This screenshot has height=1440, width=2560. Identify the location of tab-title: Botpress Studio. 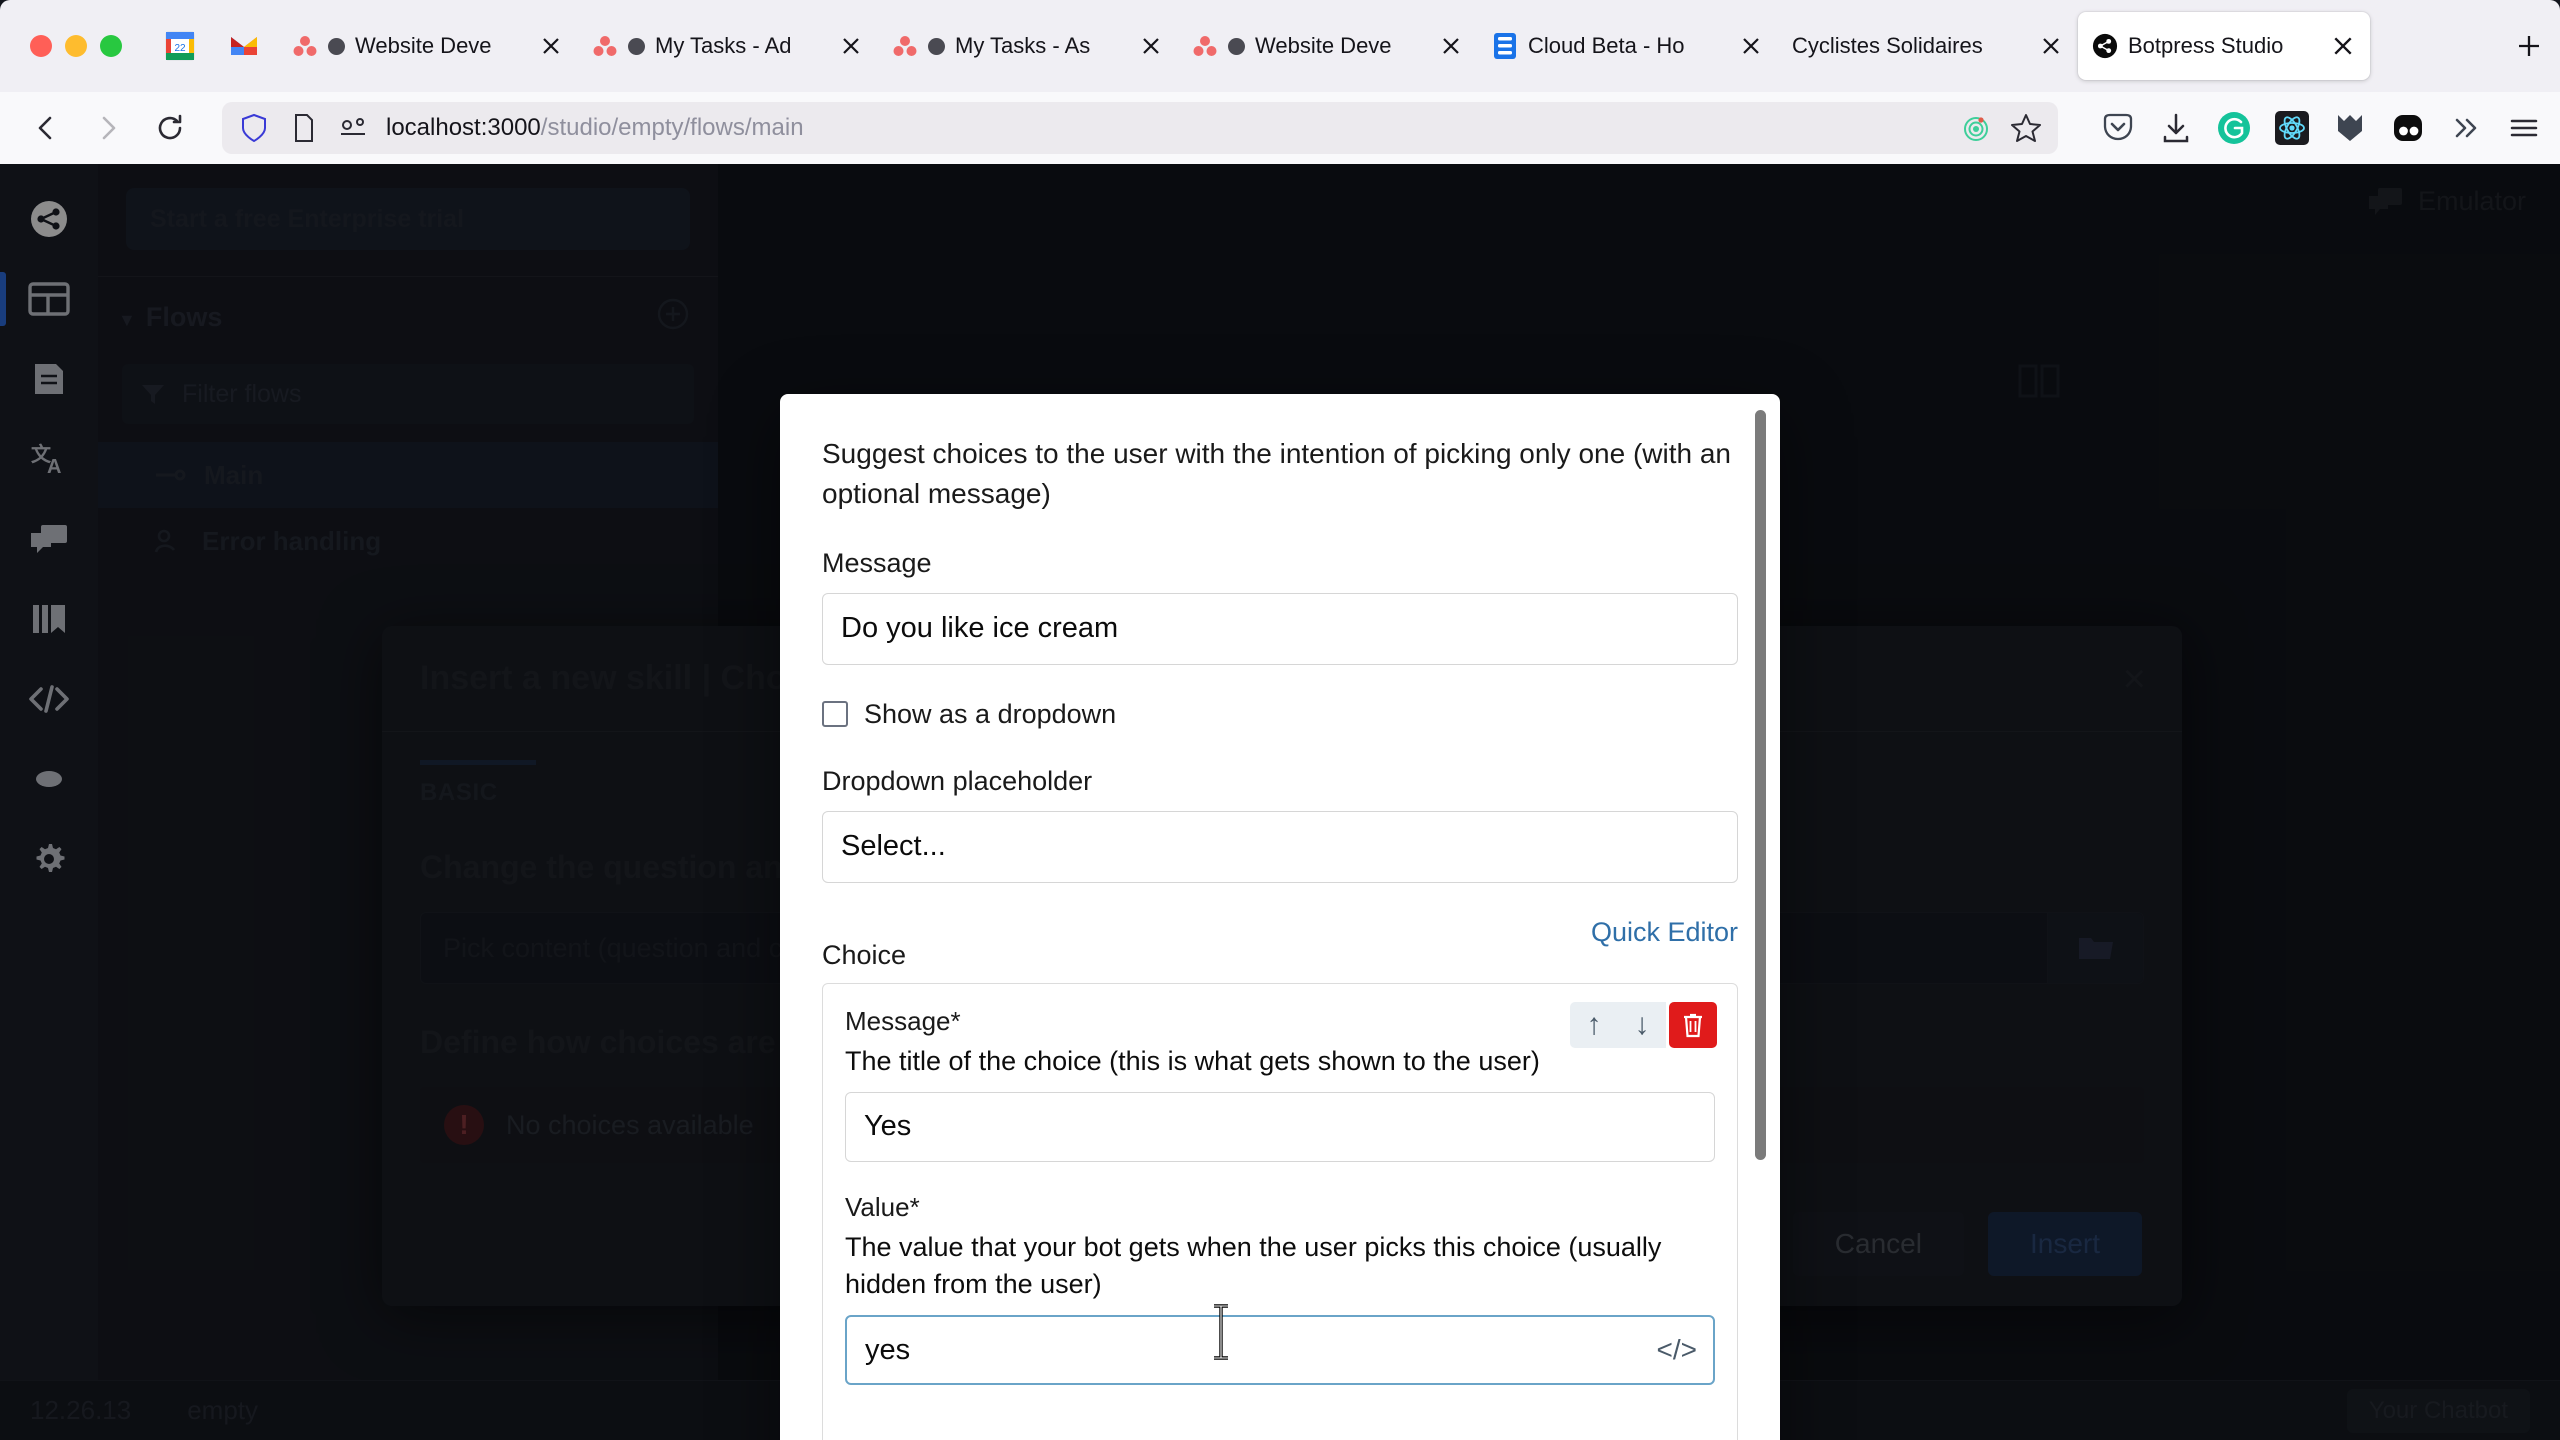
(2206, 45).